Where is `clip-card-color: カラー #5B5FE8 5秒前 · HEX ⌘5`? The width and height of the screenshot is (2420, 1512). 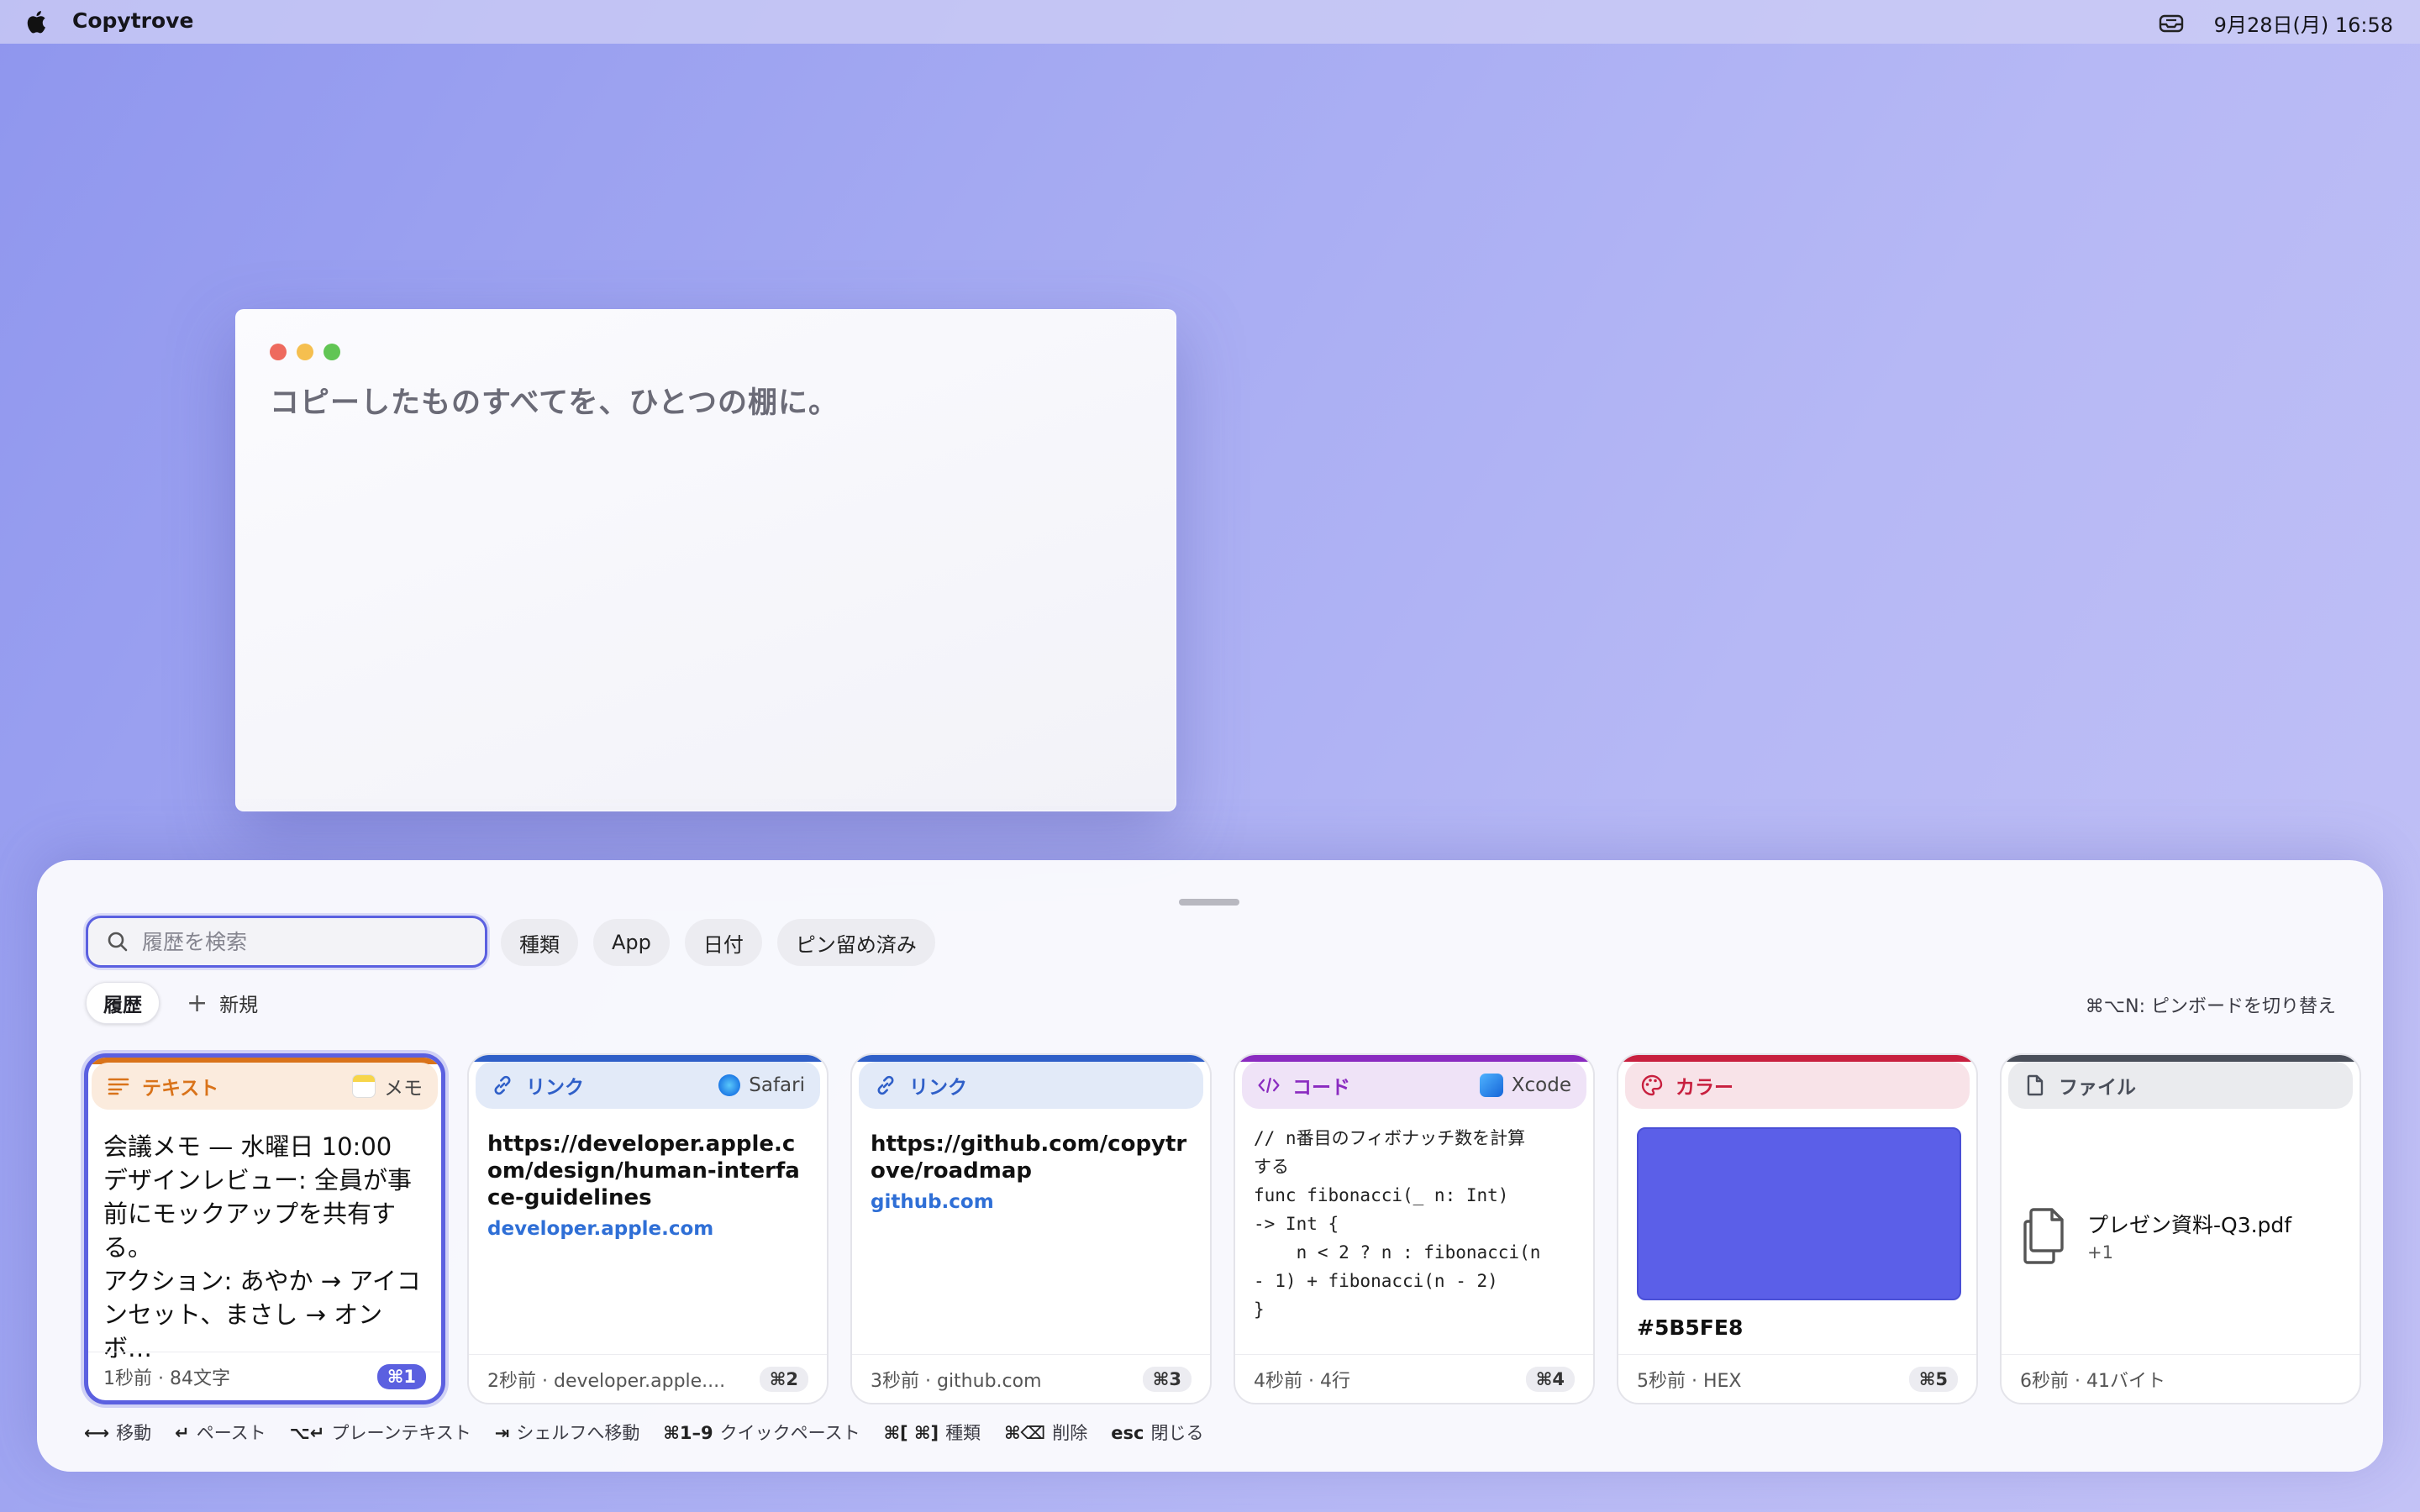 clip-card-color: カラー #5B5FE8 5秒前 · HEX ⌘5 is located at coordinates (1798, 1228).